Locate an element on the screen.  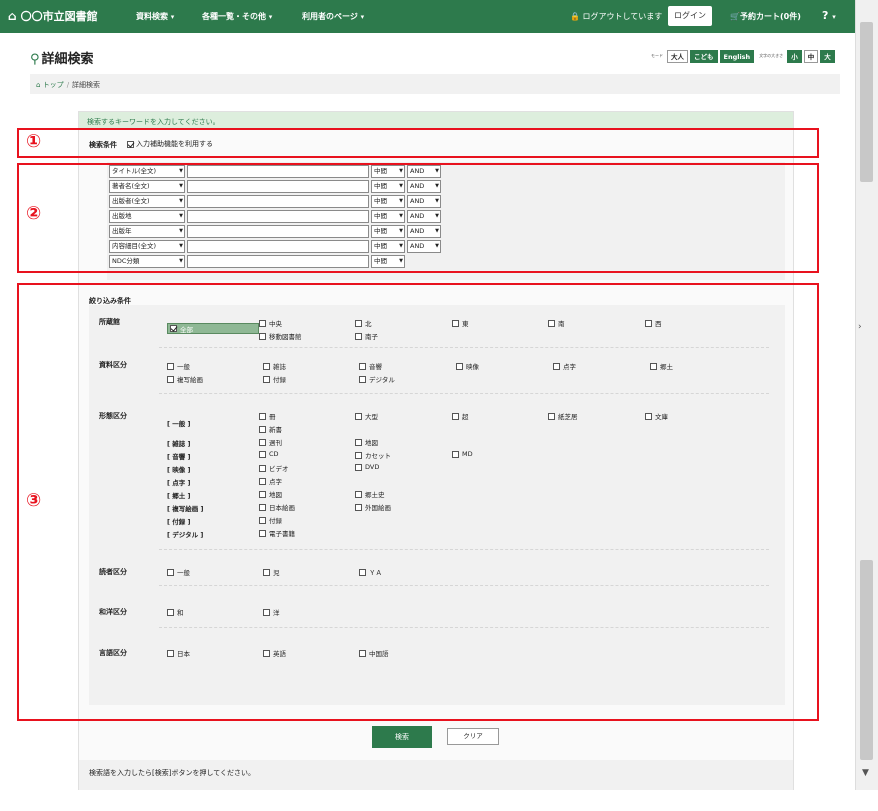
nav-lists-other: 各種一覧・その他 ▾ is located at coordinates (237, 16).